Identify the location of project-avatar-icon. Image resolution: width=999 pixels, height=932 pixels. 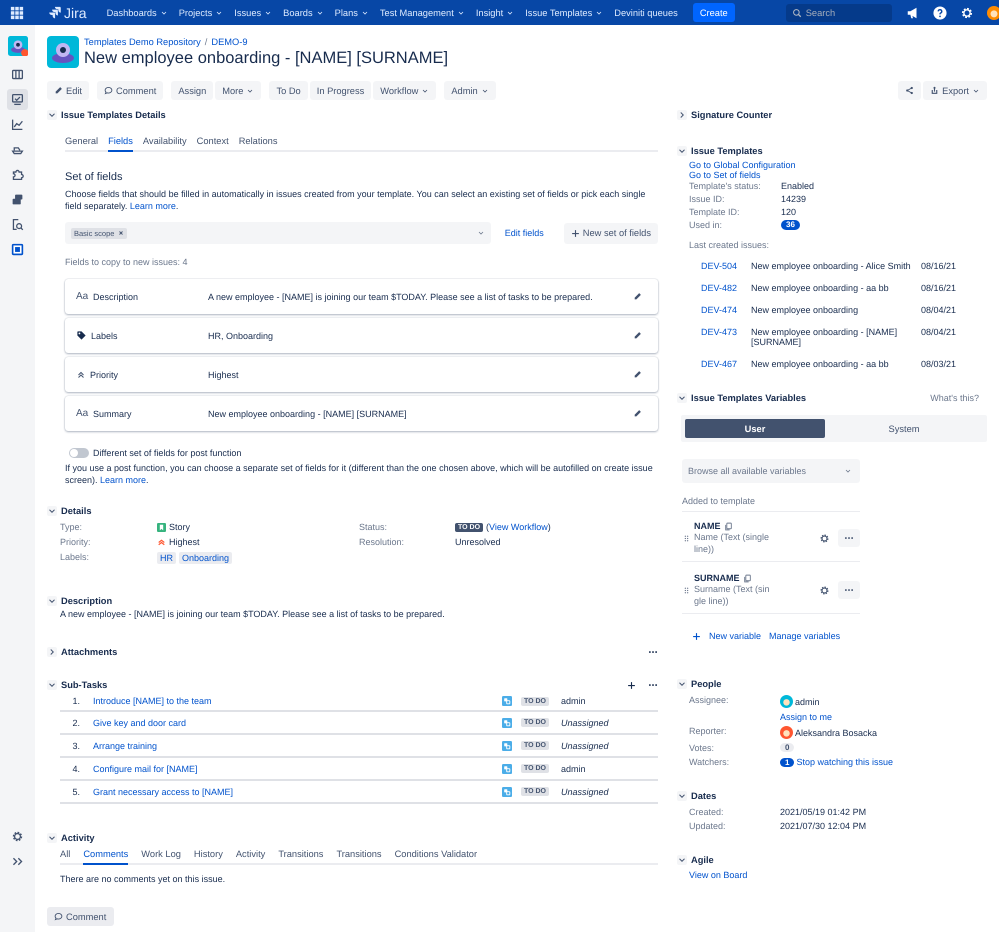
(63, 52).